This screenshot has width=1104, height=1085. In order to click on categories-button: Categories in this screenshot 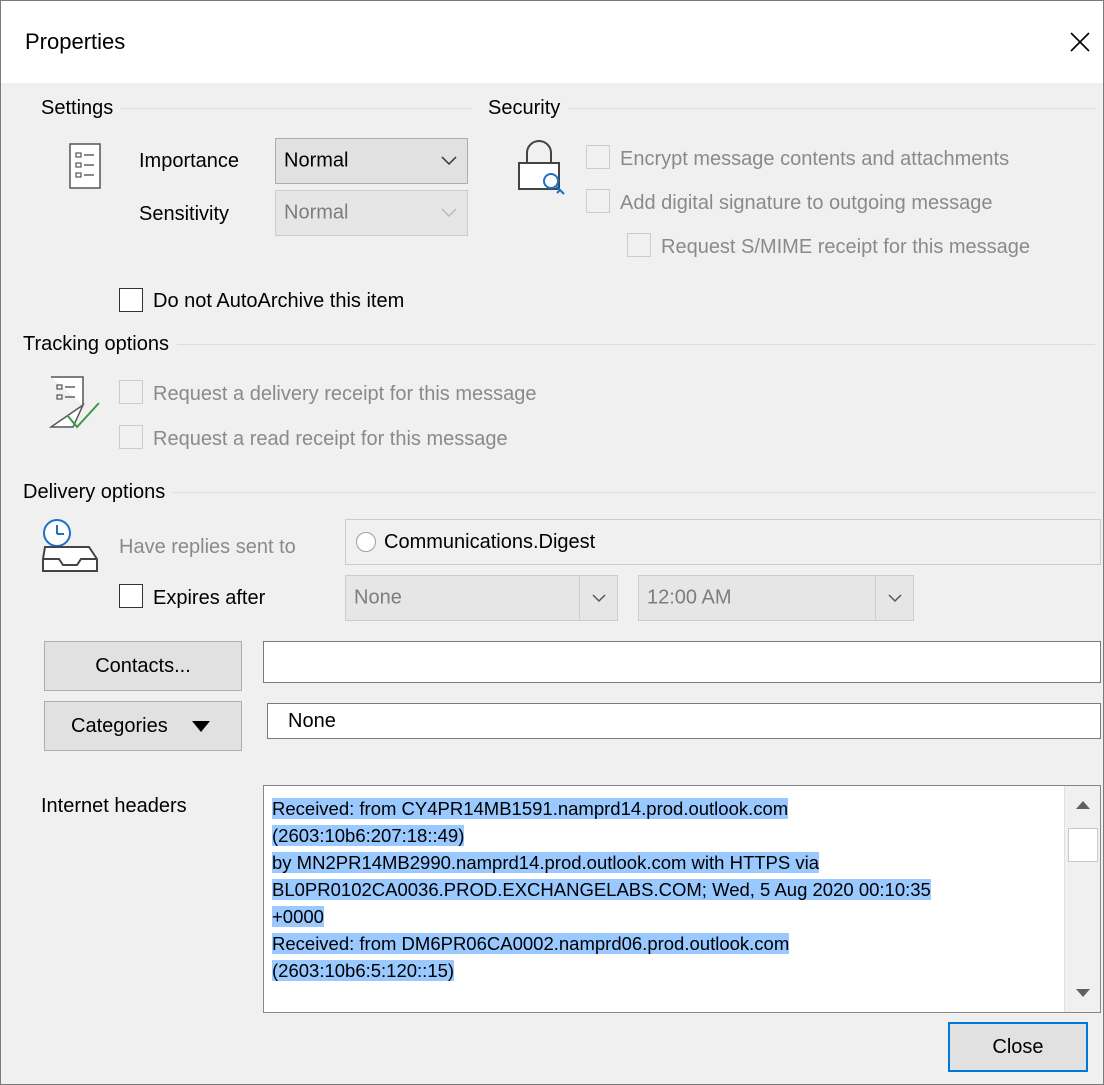, I will do `click(143, 726)`.